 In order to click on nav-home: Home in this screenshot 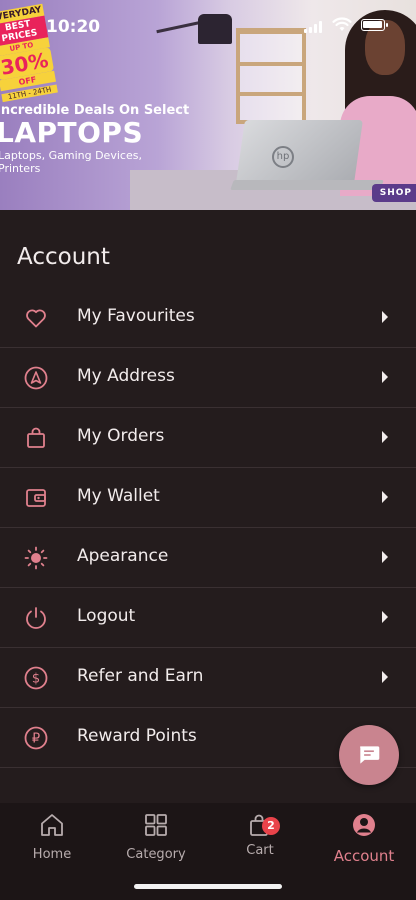, I will do `click(52, 836)`.